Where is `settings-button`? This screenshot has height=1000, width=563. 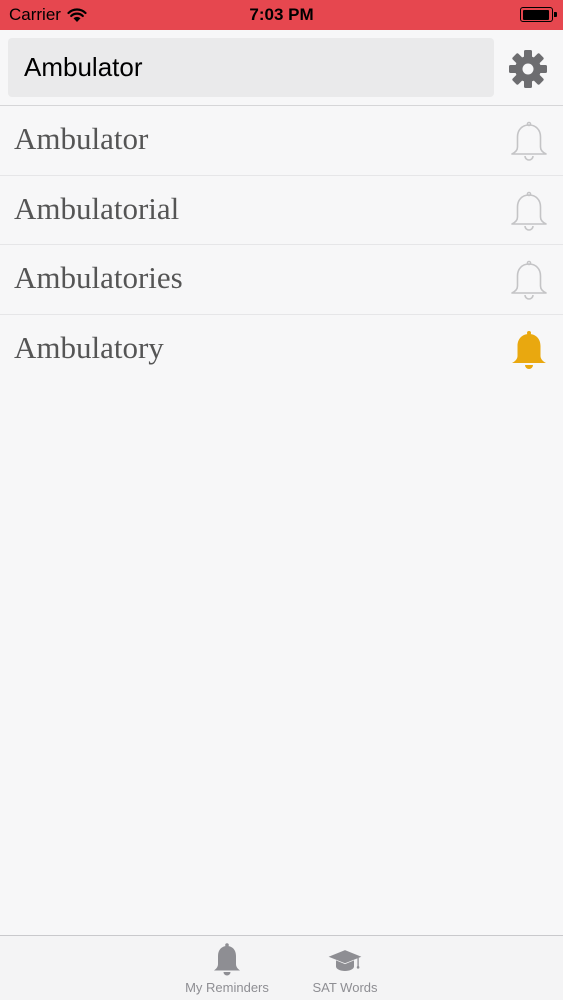
settings-button is located at coordinates (528, 69).